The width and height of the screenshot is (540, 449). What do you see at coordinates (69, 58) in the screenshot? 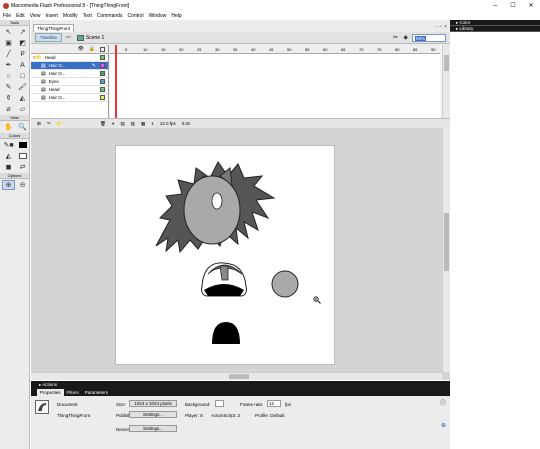
I see `layer-row: ▾📁 Head` at bounding box center [69, 58].